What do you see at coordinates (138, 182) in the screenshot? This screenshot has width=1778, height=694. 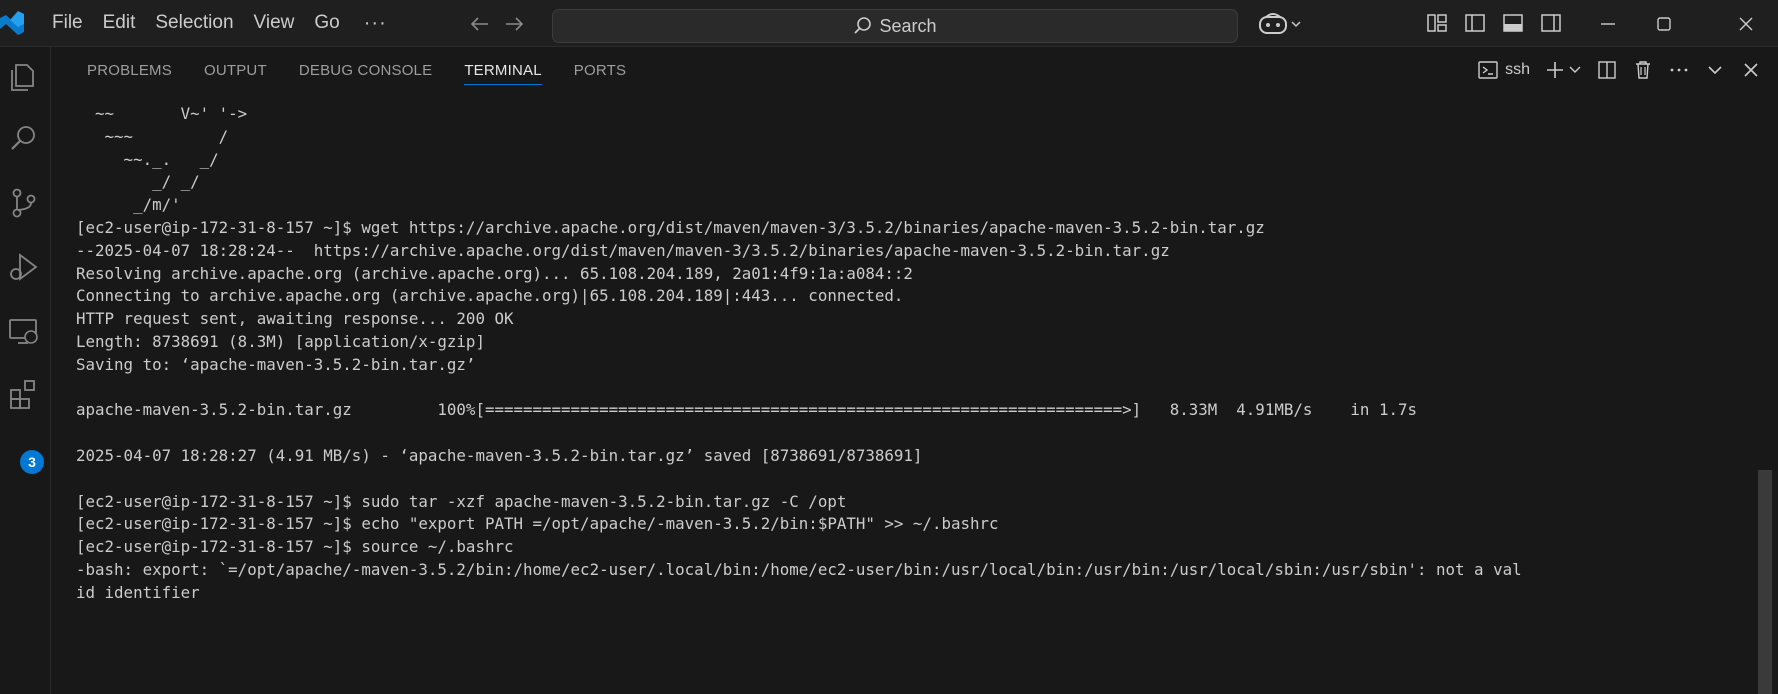 I see `terminal-line: _/ _/` at bounding box center [138, 182].